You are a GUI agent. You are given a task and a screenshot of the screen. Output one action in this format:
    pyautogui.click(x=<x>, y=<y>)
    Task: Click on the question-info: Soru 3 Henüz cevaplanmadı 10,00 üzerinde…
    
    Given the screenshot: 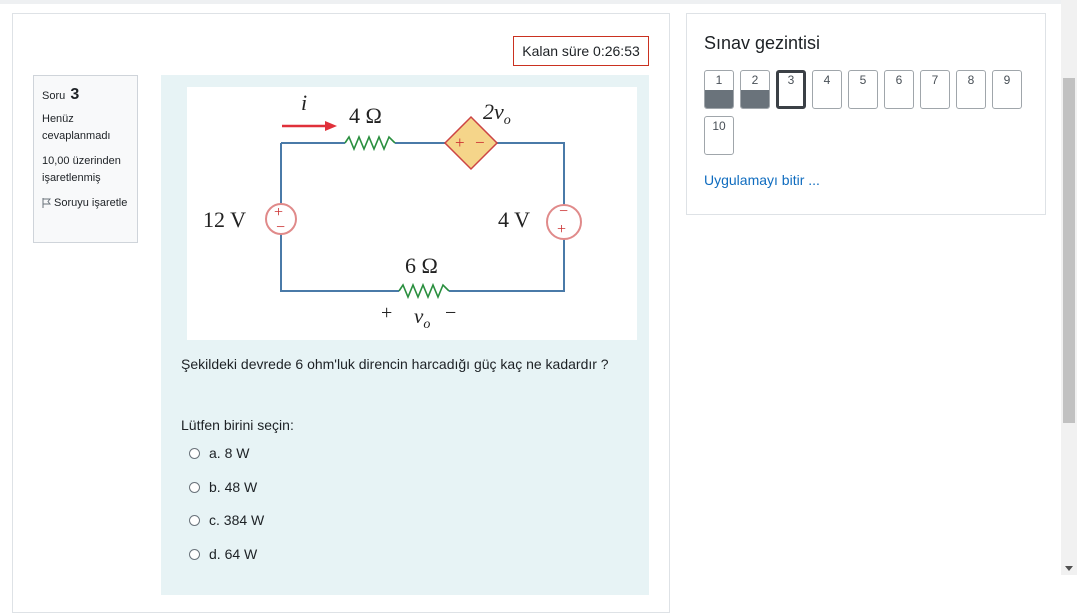 What is the action you would take?
    pyautogui.click(x=85, y=159)
    